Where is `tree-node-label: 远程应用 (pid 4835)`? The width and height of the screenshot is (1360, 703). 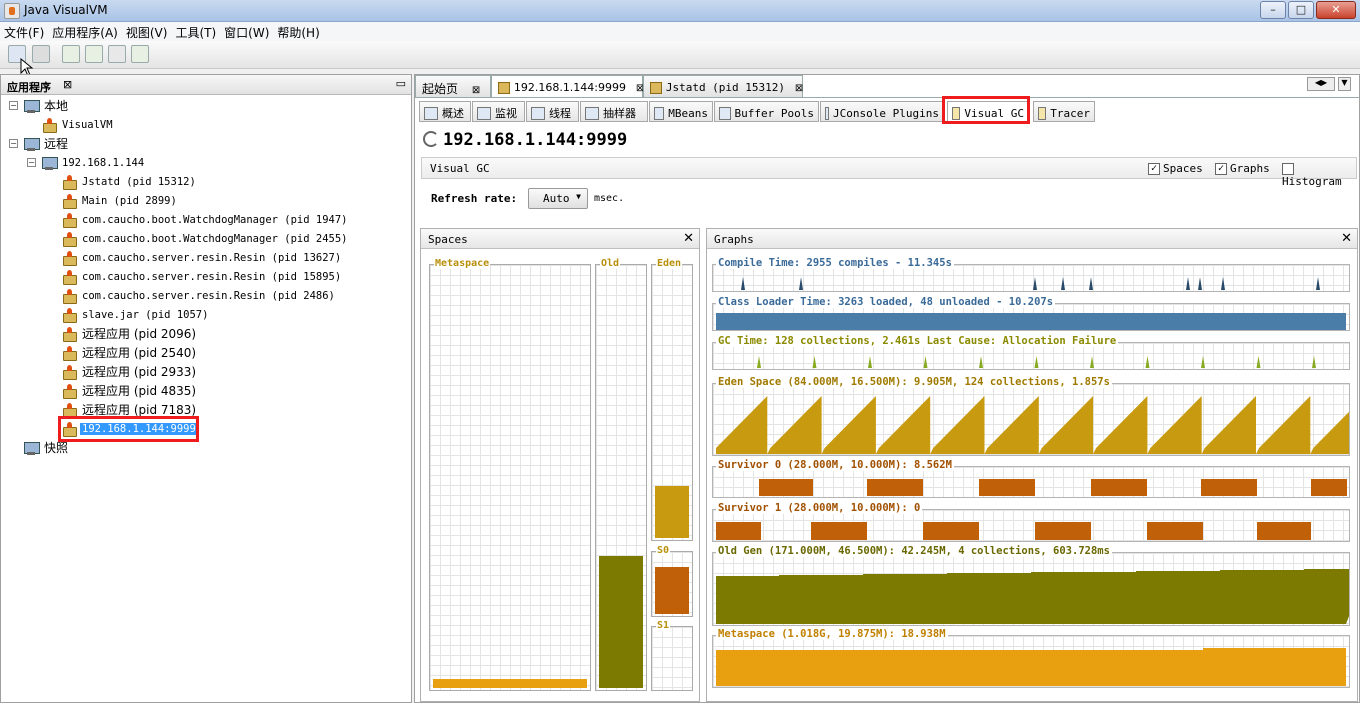
tree-node-label: 远程应用 (pid 4835) is located at coordinates (139, 391).